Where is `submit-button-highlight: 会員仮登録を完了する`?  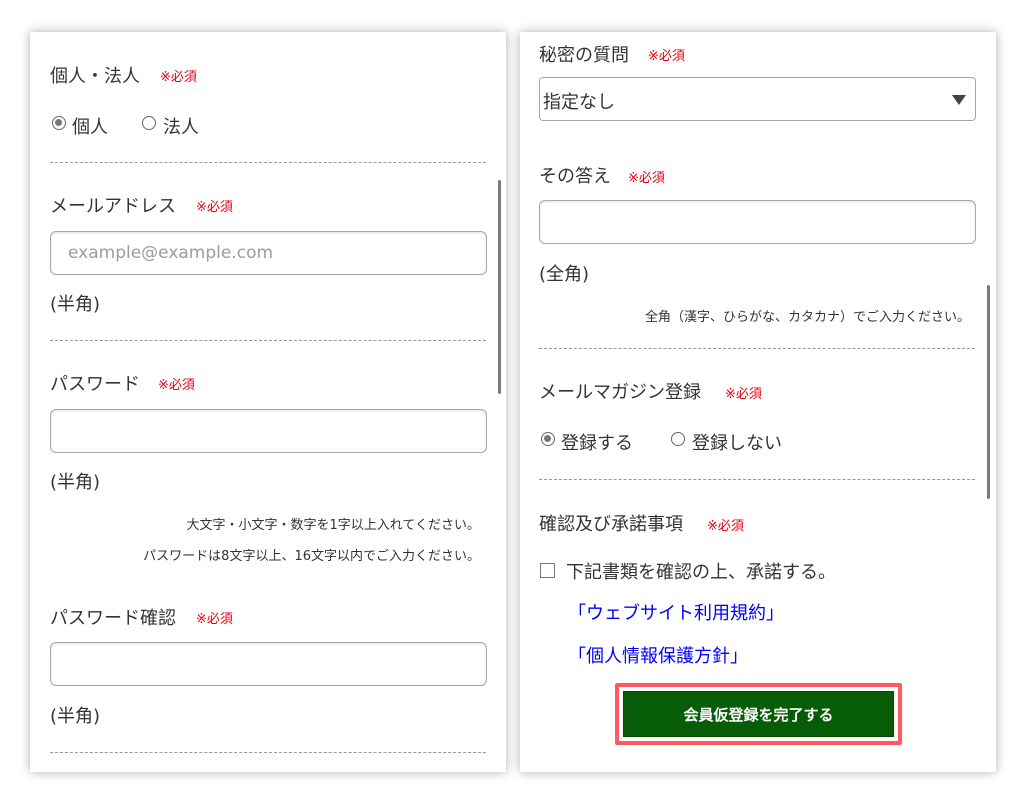 submit-button-highlight: 会員仮登録を完了する is located at coordinates (758, 714).